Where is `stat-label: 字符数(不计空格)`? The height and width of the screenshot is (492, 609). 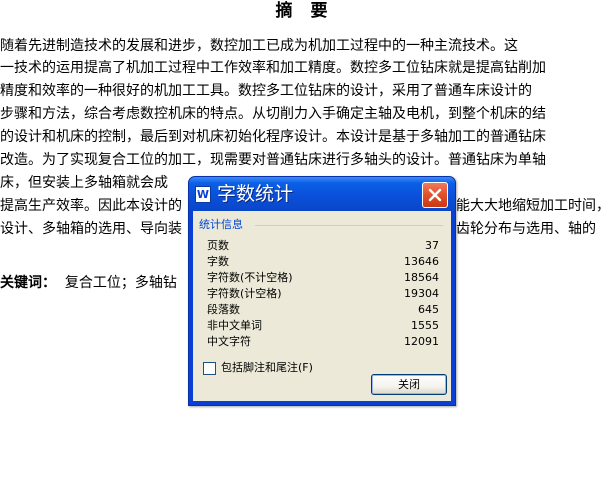 stat-label: 字符数(不计空格) is located at coordinates (250, 277).